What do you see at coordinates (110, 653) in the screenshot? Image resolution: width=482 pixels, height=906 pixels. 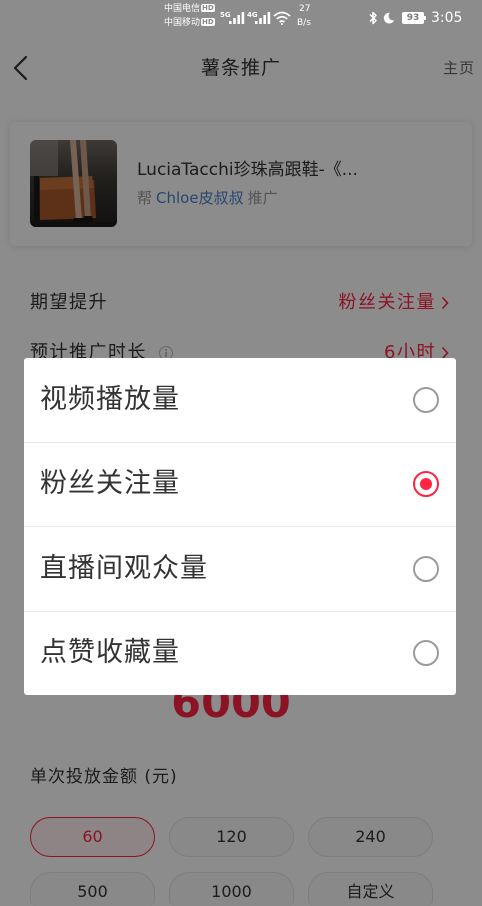 I see `goal-option-label: 点赞收藏量` at bounding box center [110, 653].